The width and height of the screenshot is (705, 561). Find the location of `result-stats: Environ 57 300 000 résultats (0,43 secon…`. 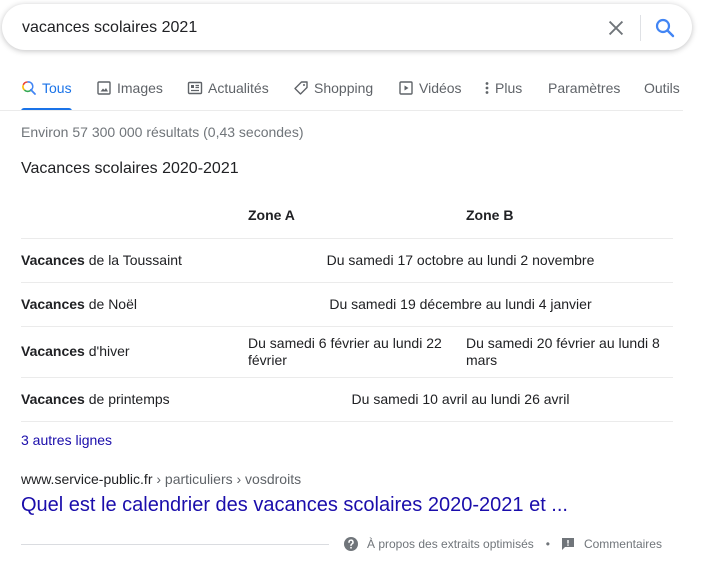

result-stats: Environ 57 300 000 résultats (0,43 secon… is located at coordinates (162, 132).